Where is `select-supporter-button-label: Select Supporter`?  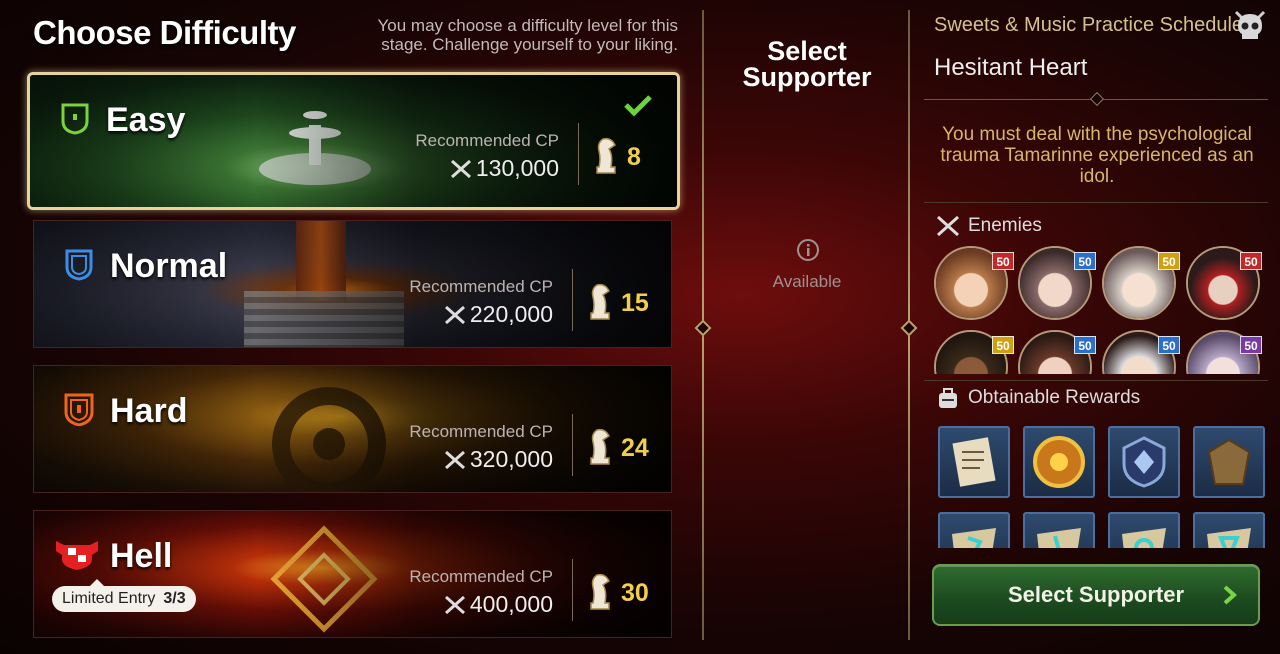 select-supporter-button-label: Select Supporter is located at coordinates (1096, 594).